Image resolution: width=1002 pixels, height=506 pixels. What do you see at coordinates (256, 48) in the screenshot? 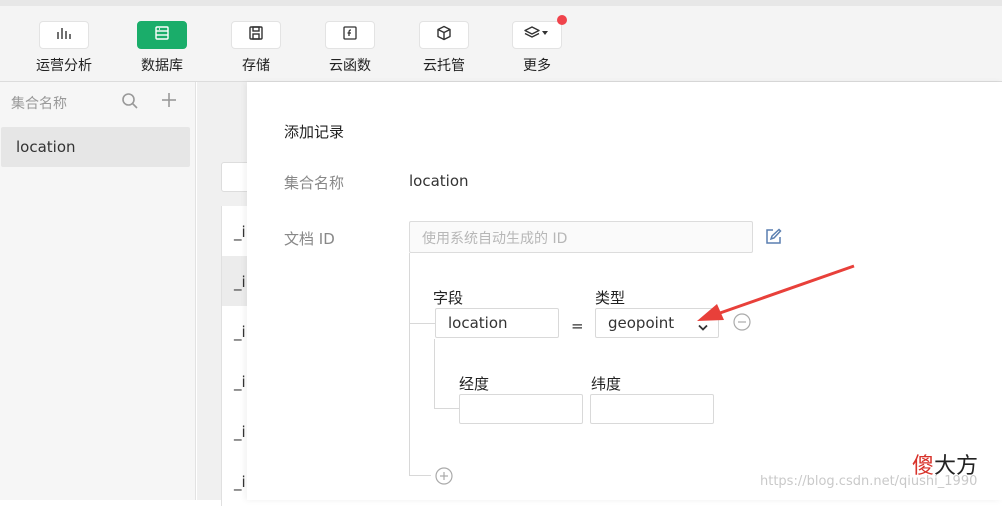
I see `toolbar-item-storage: 存储` at bounding box center [256, 48].